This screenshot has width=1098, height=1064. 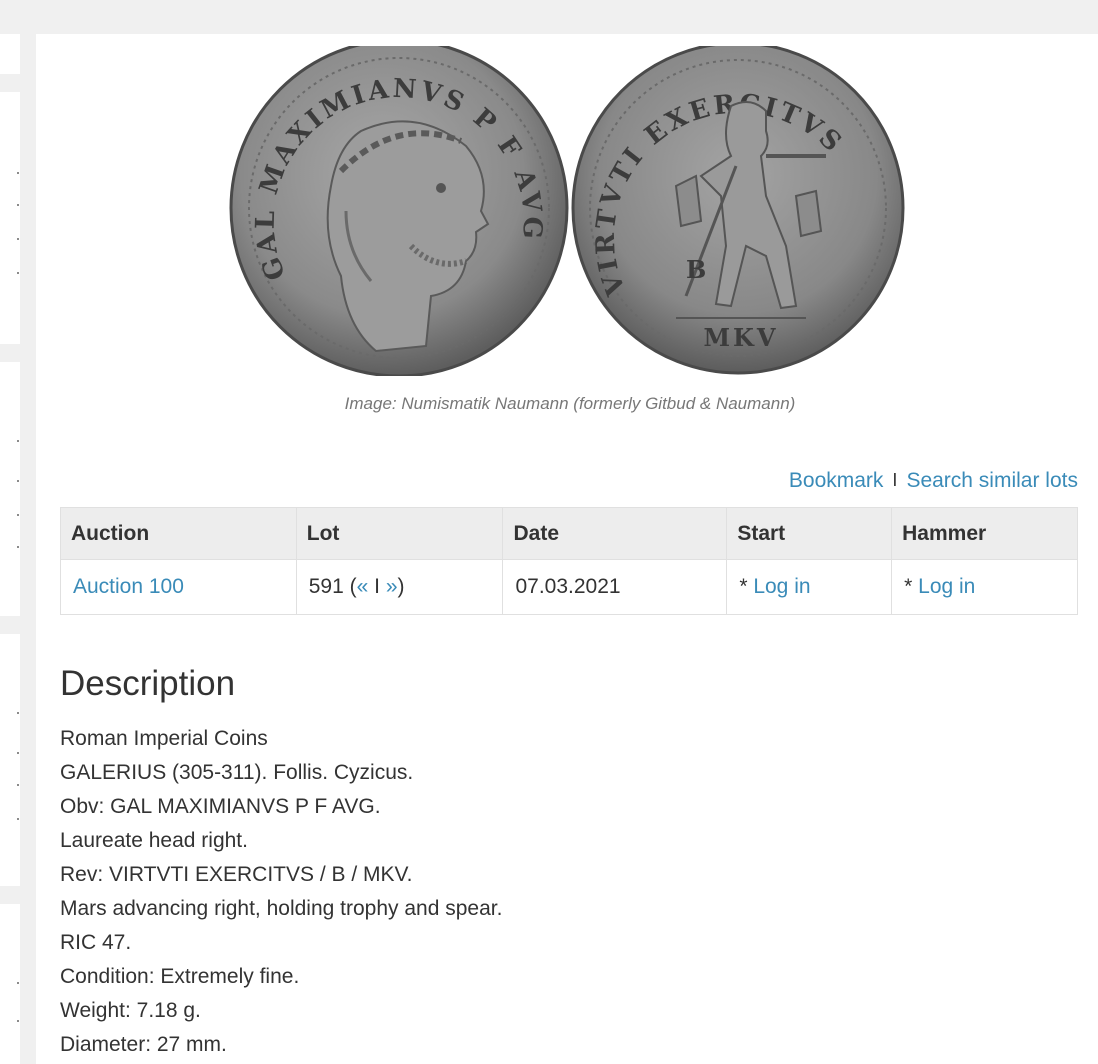 I want to click on auction-link: Auction 100, so click(x=128, y=586).